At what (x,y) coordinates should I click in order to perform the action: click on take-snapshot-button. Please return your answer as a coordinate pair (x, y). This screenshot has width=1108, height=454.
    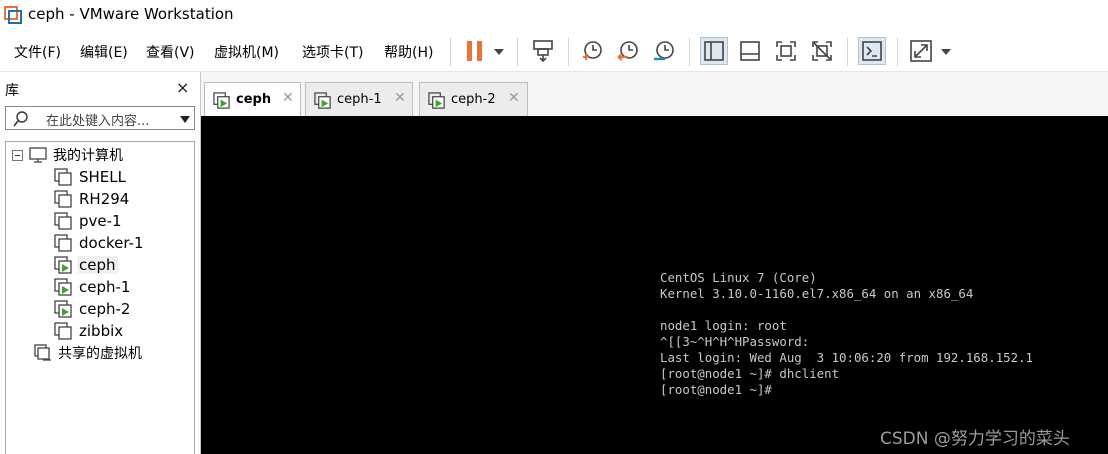
    Looking at the image, I should click on (592, 51).